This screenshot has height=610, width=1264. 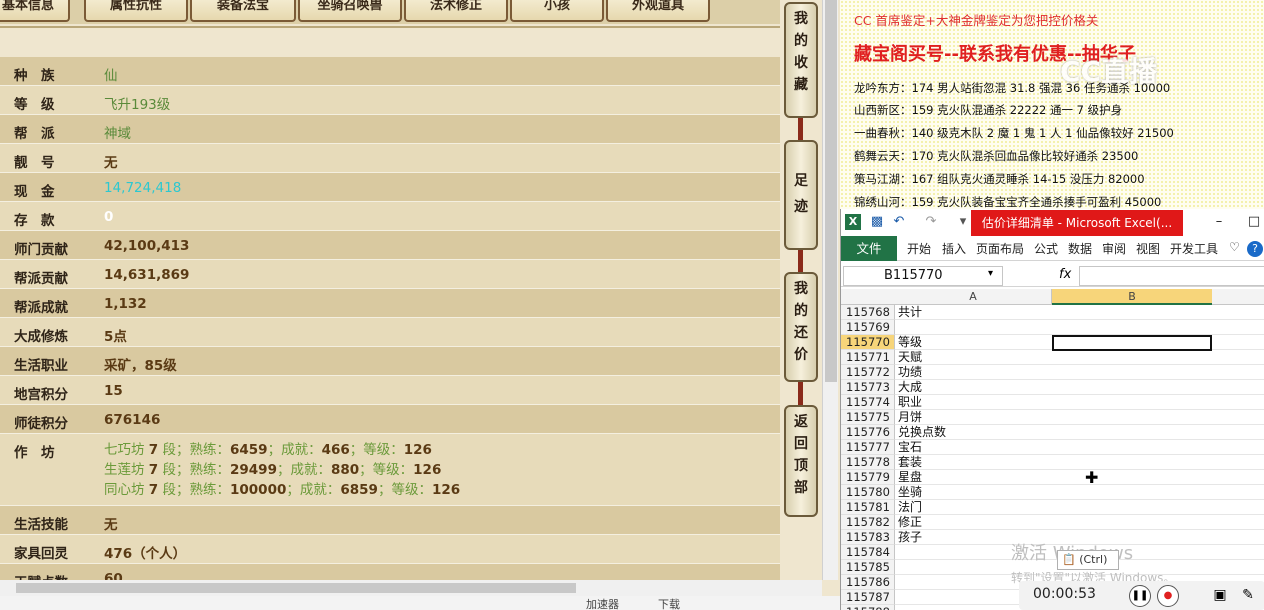 What do you see at coordinates (910, 417) in the screenshot?
I see `cell-a: 月饼` at bounding box center [910, 417].